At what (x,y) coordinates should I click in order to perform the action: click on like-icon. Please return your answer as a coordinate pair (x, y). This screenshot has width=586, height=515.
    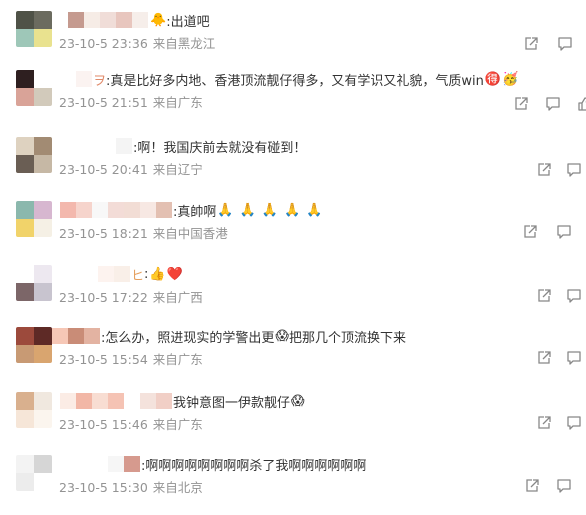
    Looking at the image, I should click on (581, 104).